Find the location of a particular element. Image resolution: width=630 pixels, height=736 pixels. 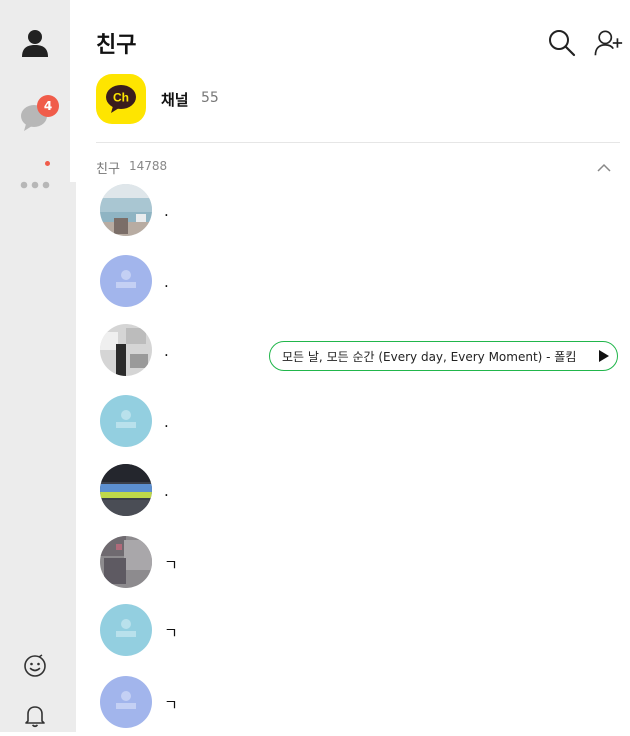

bell-icon is located at coordinates (35, 717).